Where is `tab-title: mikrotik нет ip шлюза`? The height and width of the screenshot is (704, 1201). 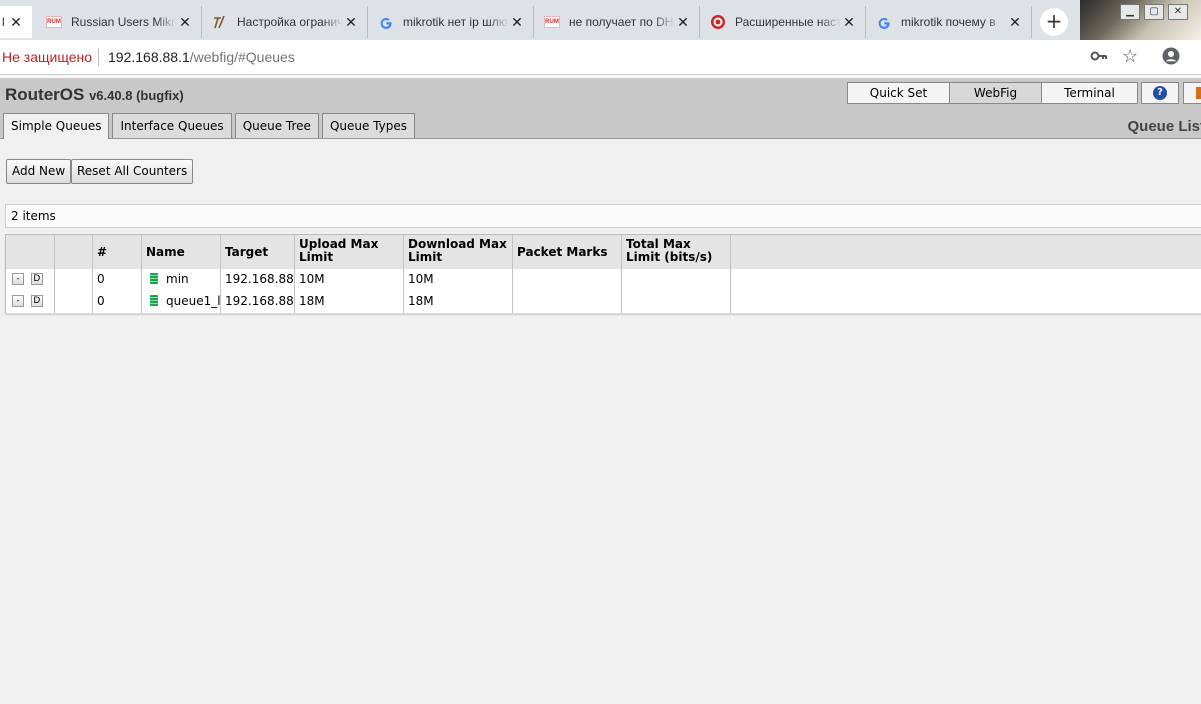 tab-title: mikrotik нет ip шлюза is located at coordinates (456, 22).